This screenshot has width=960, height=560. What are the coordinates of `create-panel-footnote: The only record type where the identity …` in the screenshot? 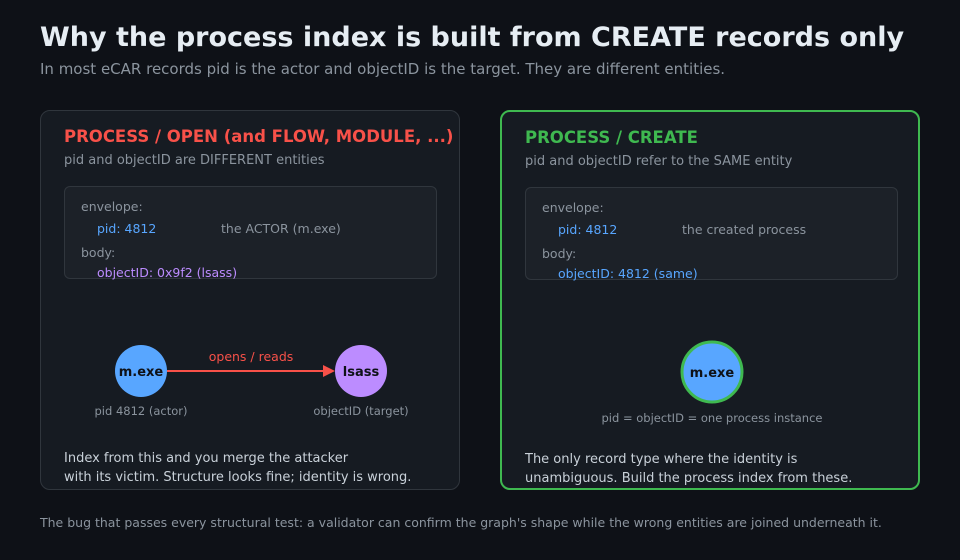 It's located at (715, 469).